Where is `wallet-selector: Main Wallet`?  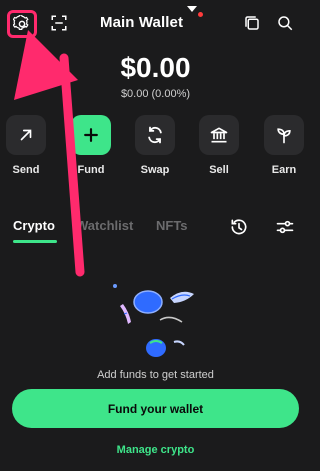
wallet-selector: Main Wallet is located at coordinates (152, 18).